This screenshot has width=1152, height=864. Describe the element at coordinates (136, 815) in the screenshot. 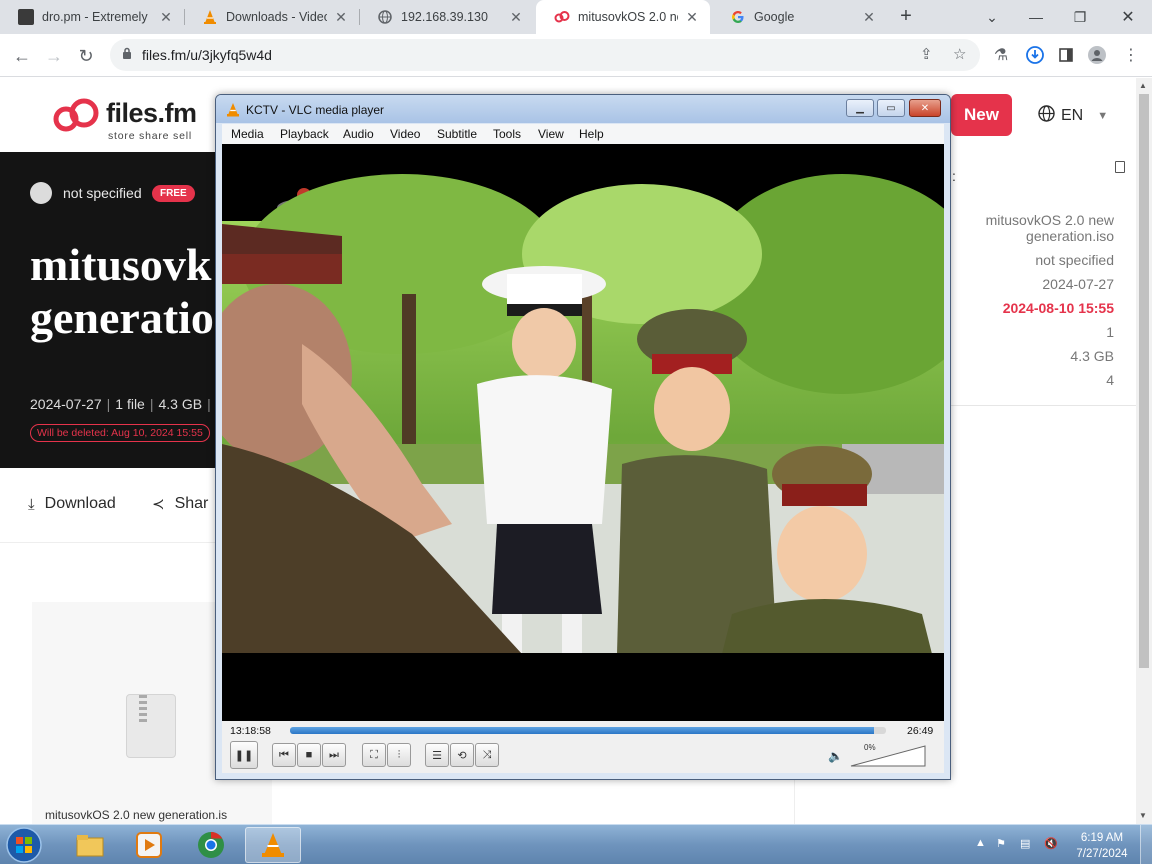

I see `file-card-name: mitusovkOS 2.0 new generation.is` at that location.